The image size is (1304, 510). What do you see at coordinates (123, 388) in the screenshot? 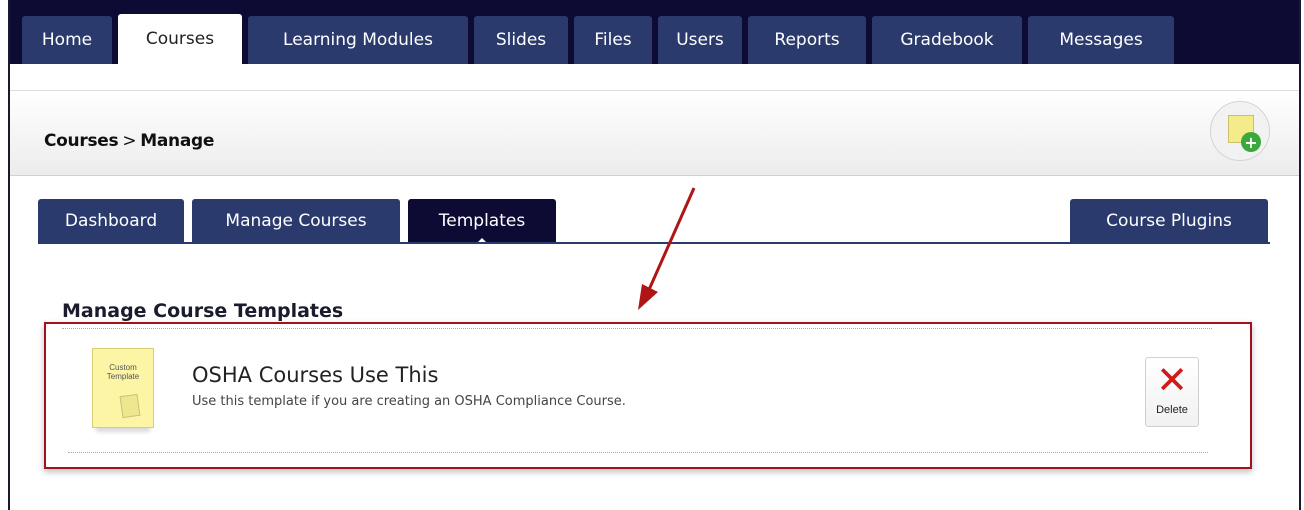
I see `template-thumbnail-icon: Custom Template` at bounding box center [123, 388].